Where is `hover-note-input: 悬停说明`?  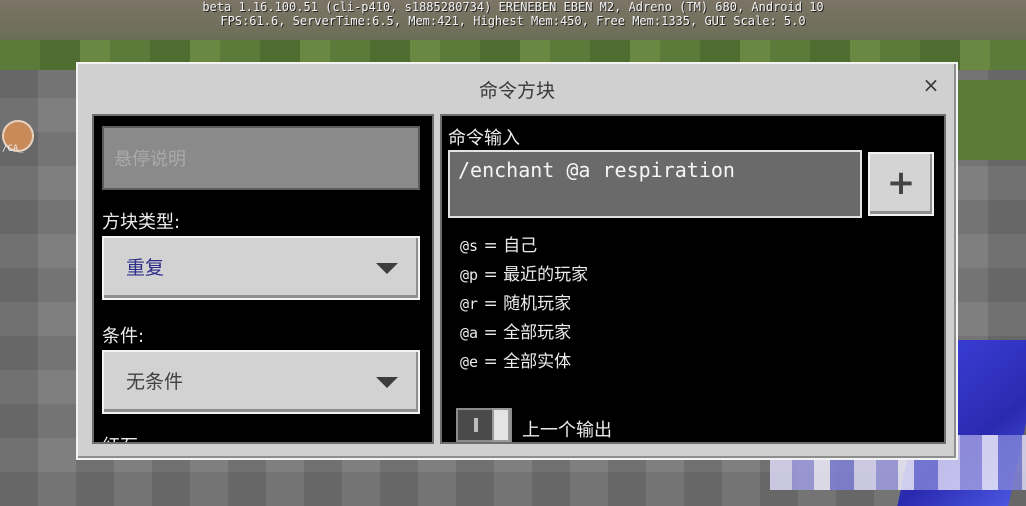 hover-note-input: 悬停说明 is located at coordinates (261, 158).